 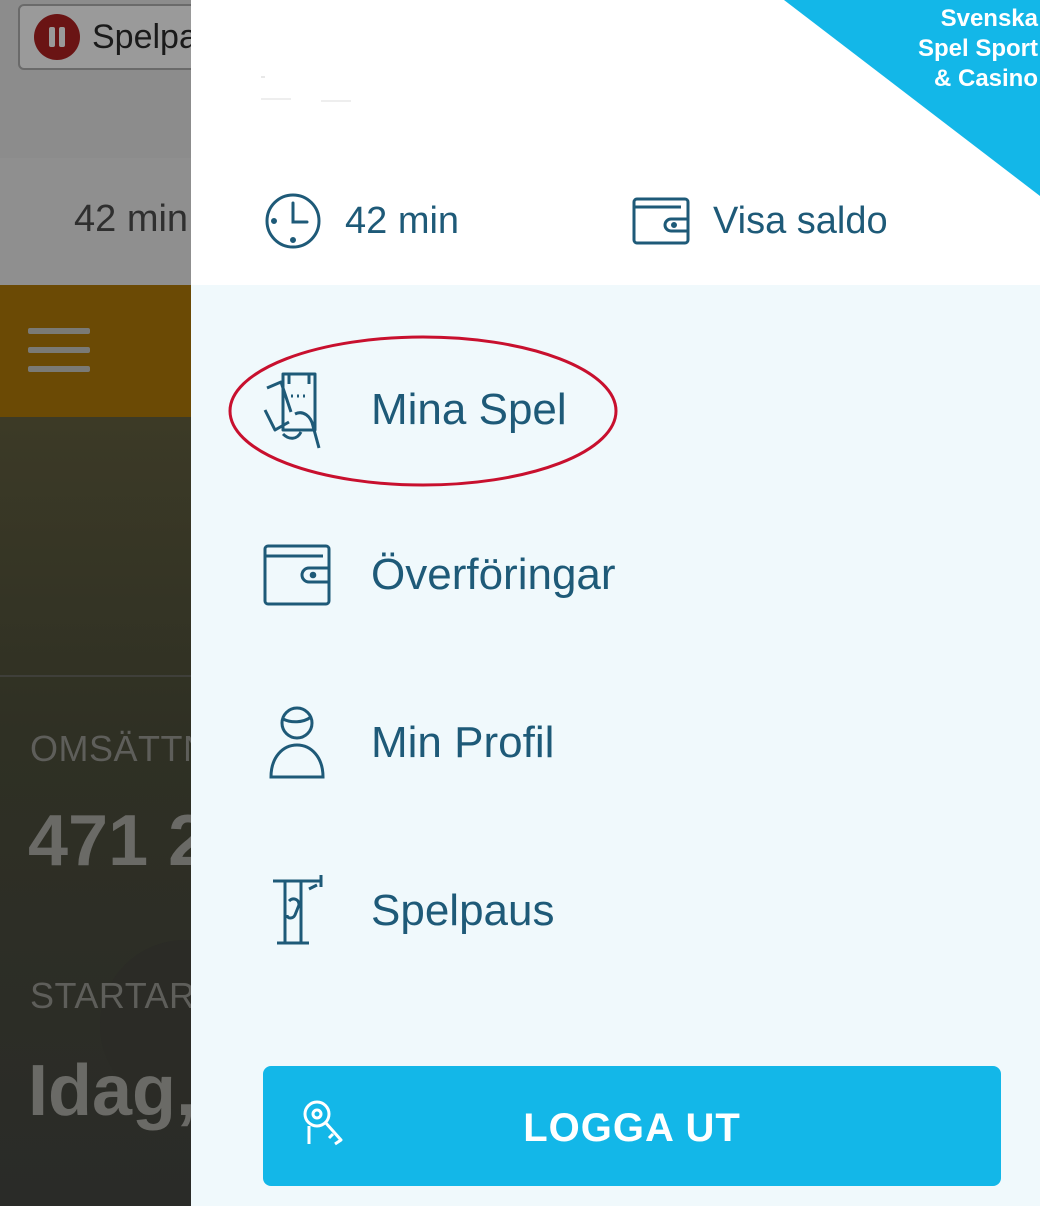 I want to click on logo-placeholder, so click(x=306, y=89).